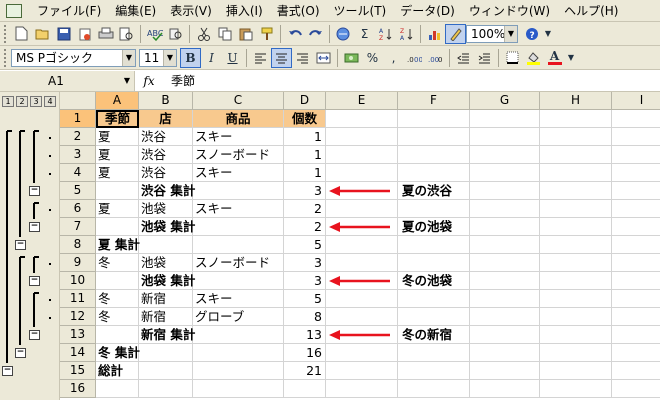 The image size is (660, 400). What do you see at coordinates (244, 11) in the screenshot?
I see `menu-insert: 挿入(I)` at bounding box center [244, 11].